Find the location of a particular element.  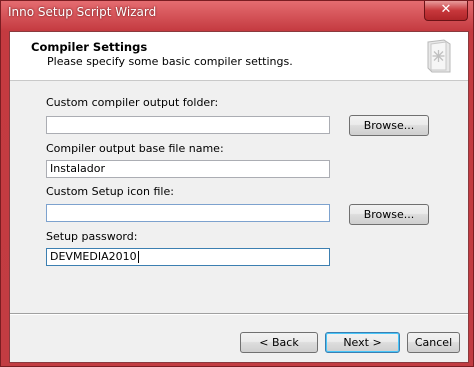

icon-file-label: Custom Setup icon file: is located at coordinates (110, 191).